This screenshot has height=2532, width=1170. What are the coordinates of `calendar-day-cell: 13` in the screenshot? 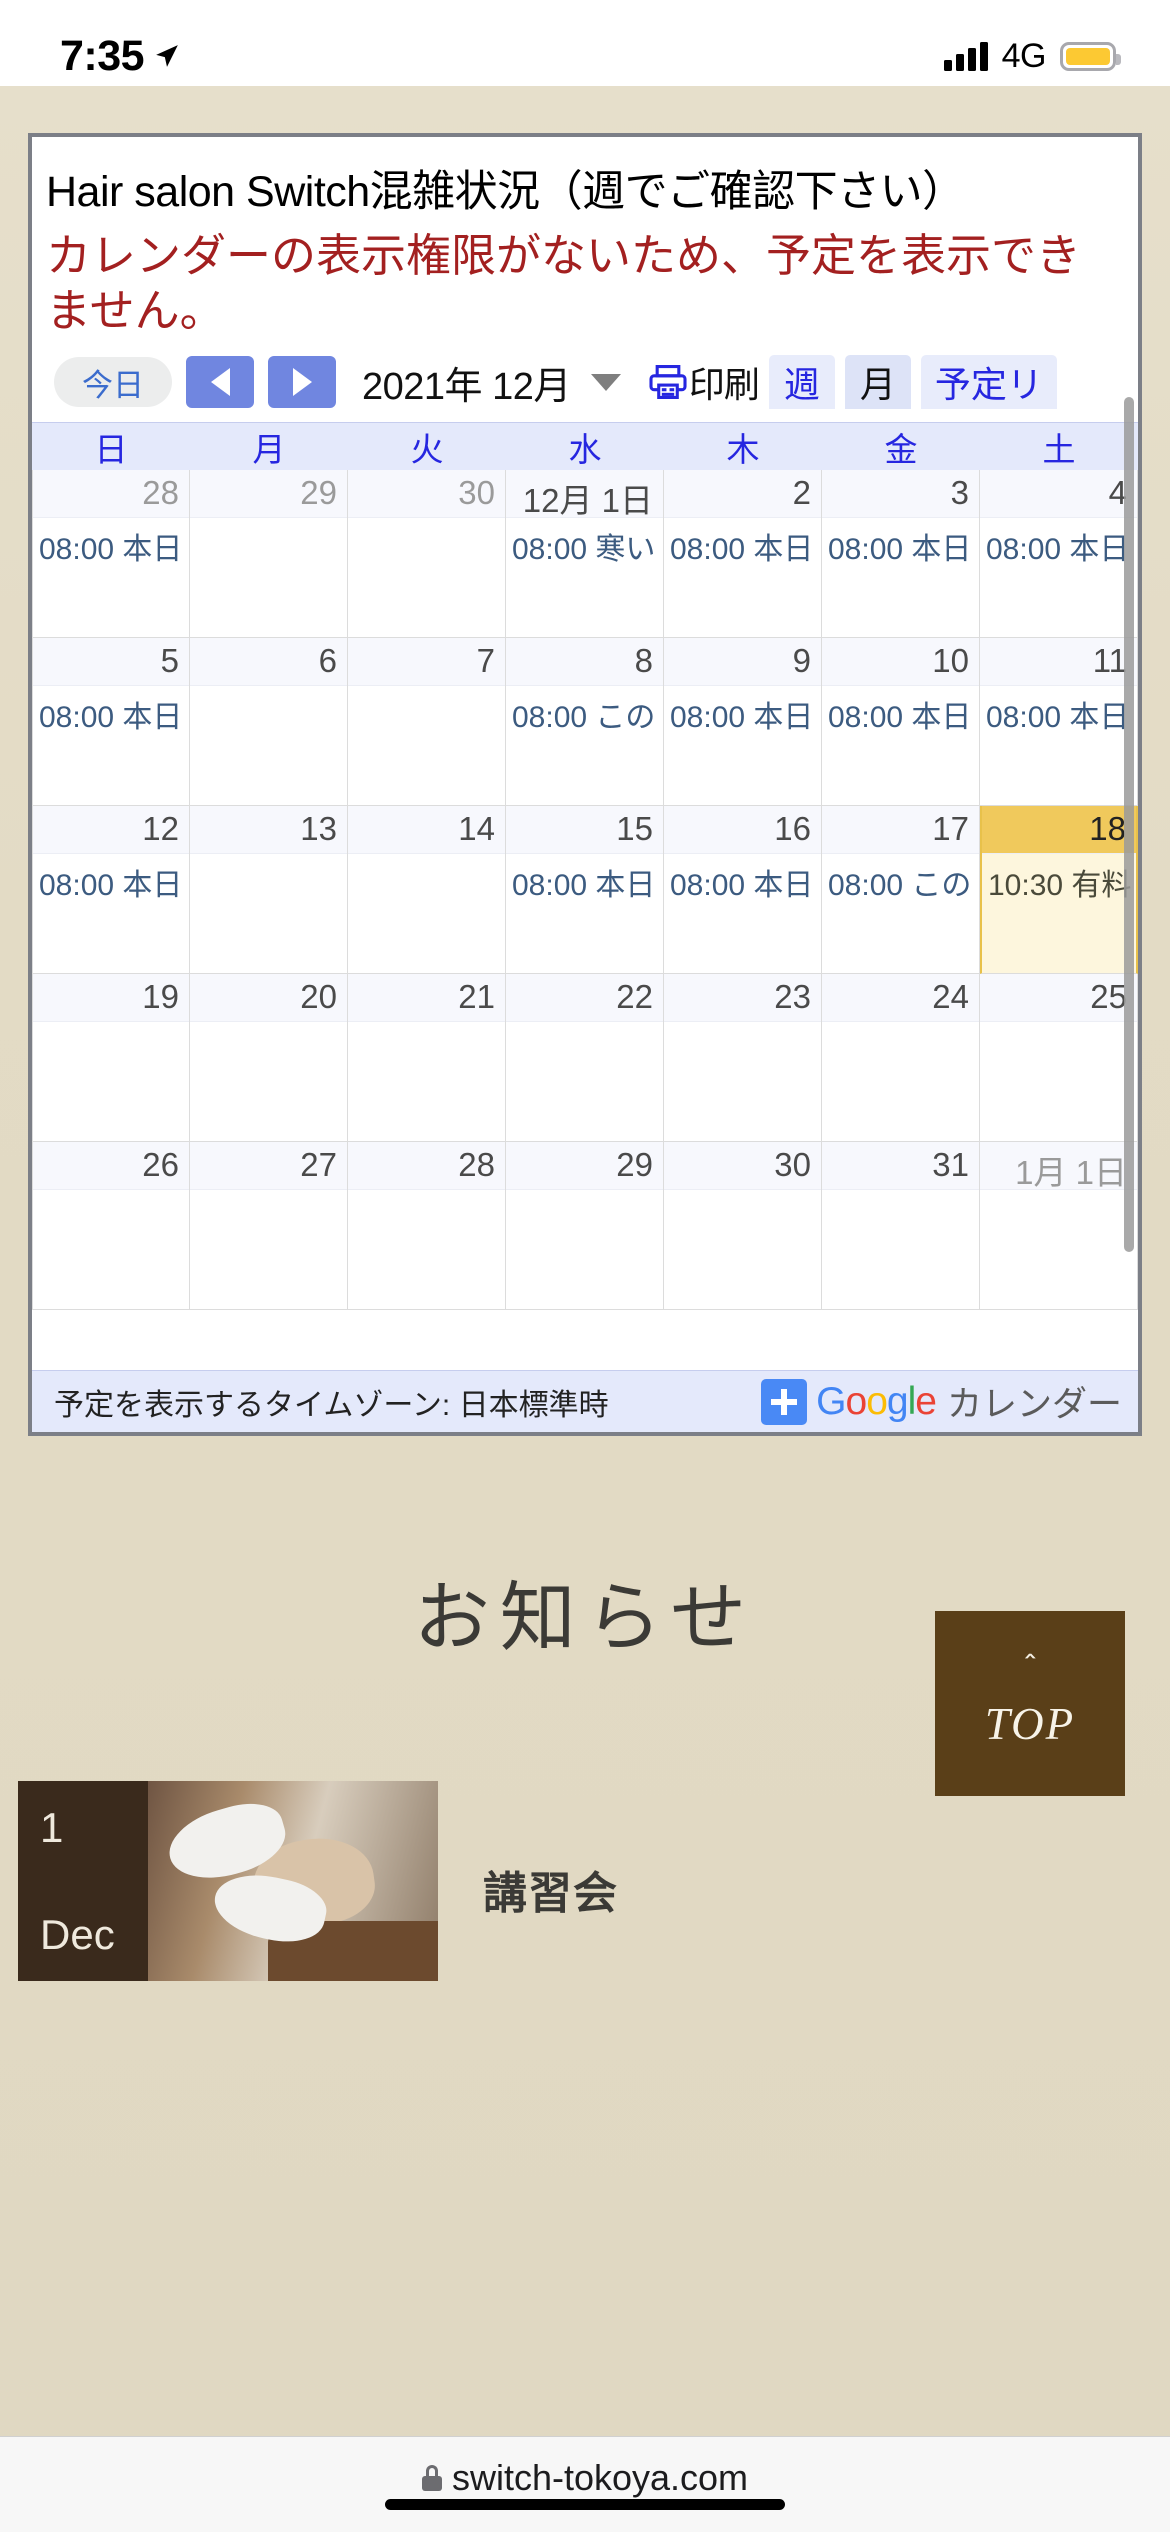 It's located at (269, 889).